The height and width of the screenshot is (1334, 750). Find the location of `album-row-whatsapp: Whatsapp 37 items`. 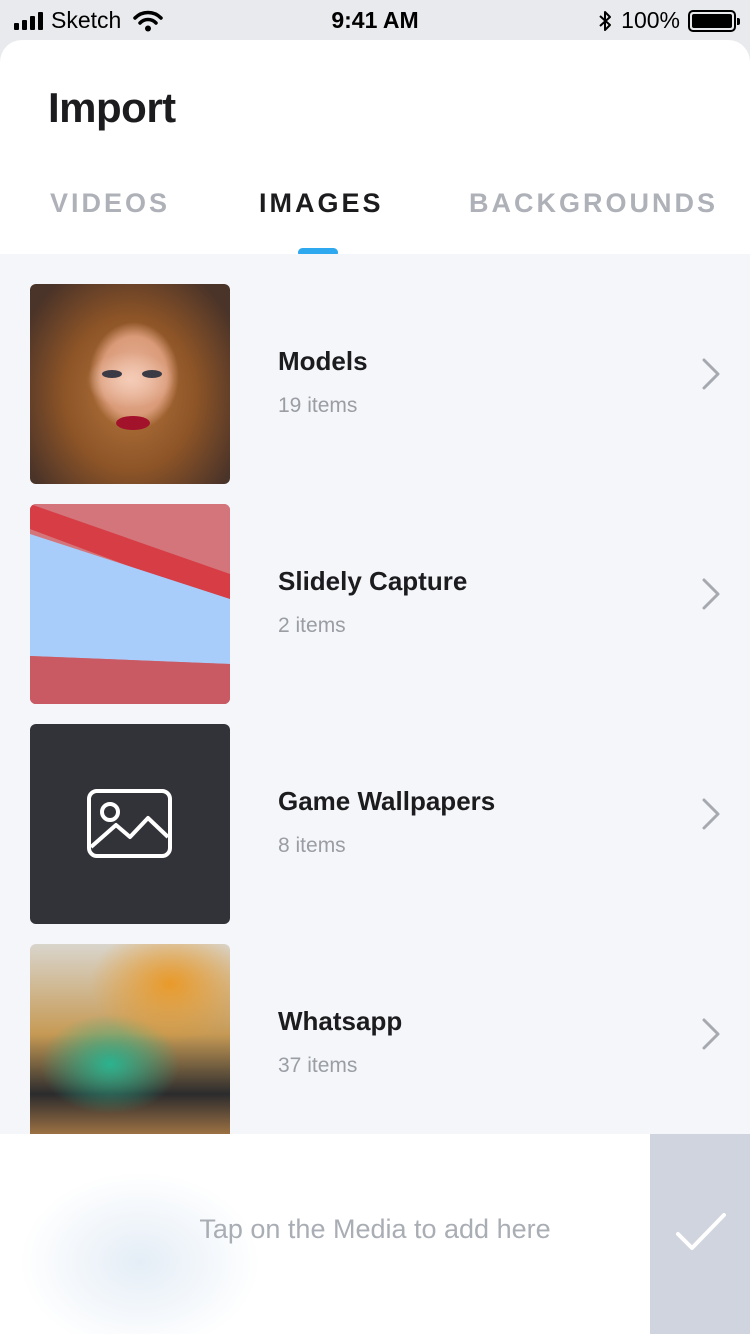

album-row-whatsapp: Whatsapp 37 items is located at coordinates (375, 1044).